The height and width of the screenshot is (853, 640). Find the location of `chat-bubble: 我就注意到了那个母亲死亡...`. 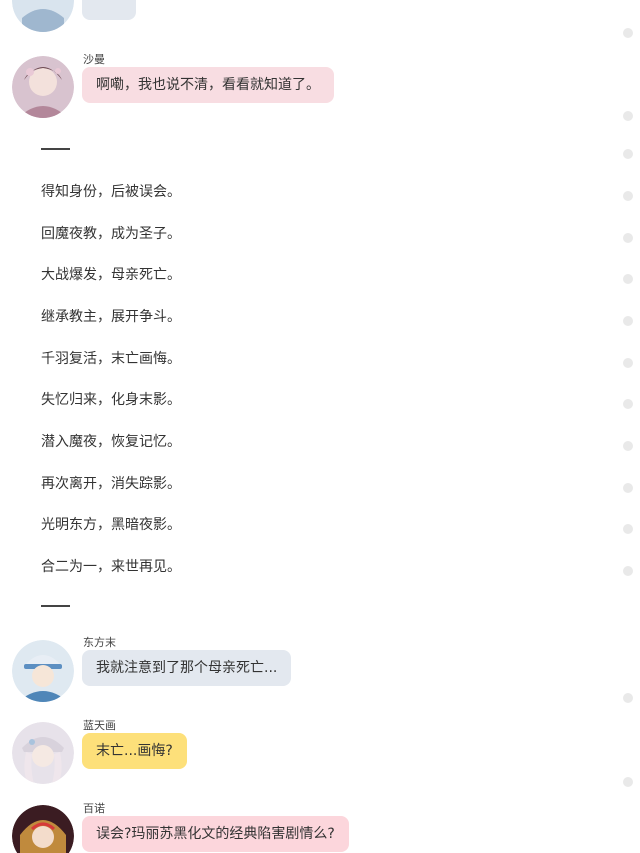

chat-bubble: 我就注意到了那个母亲死亡... is located at coordinates (187, 668).